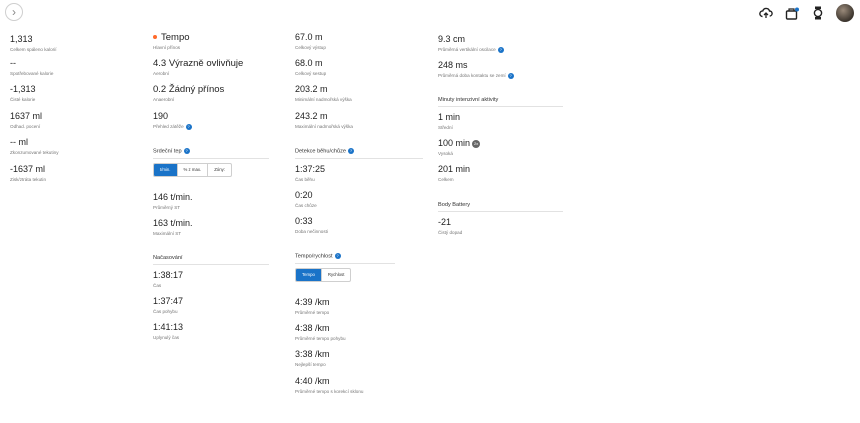 The width and height of the screenshot is (860, 423). I want to click on stat-ground-contact: 248 ms Průměrná doba kontaktu se zemí?, so click(476, 69).